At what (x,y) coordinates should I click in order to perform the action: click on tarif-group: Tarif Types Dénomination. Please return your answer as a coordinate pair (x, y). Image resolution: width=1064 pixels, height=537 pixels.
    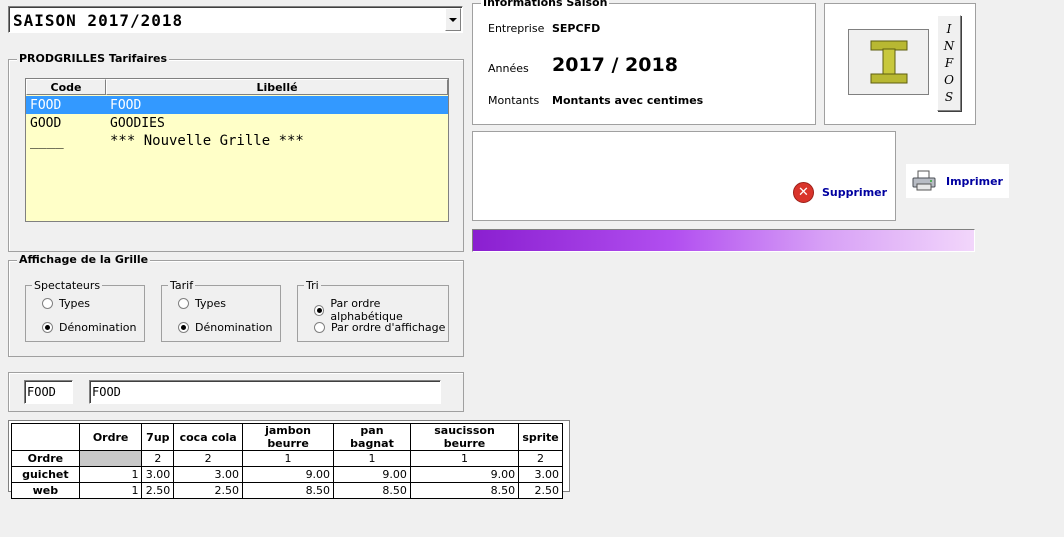
    Looking at the image, I should click on (221, 310).